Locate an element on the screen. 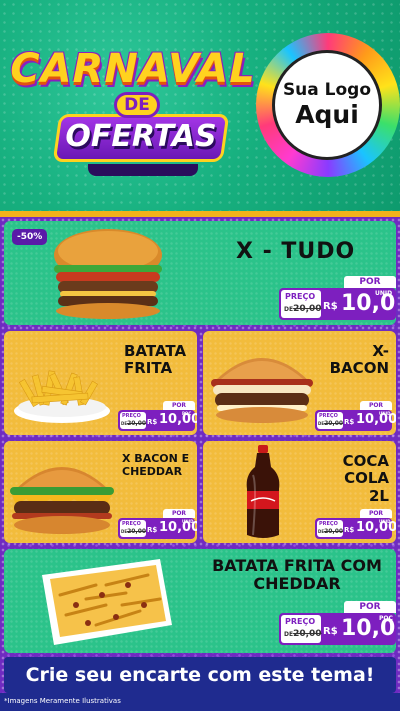 The height and width of the screenshot is (711, 400). logo-text-line1: Sua Logo is located at coordinates (327, 90).